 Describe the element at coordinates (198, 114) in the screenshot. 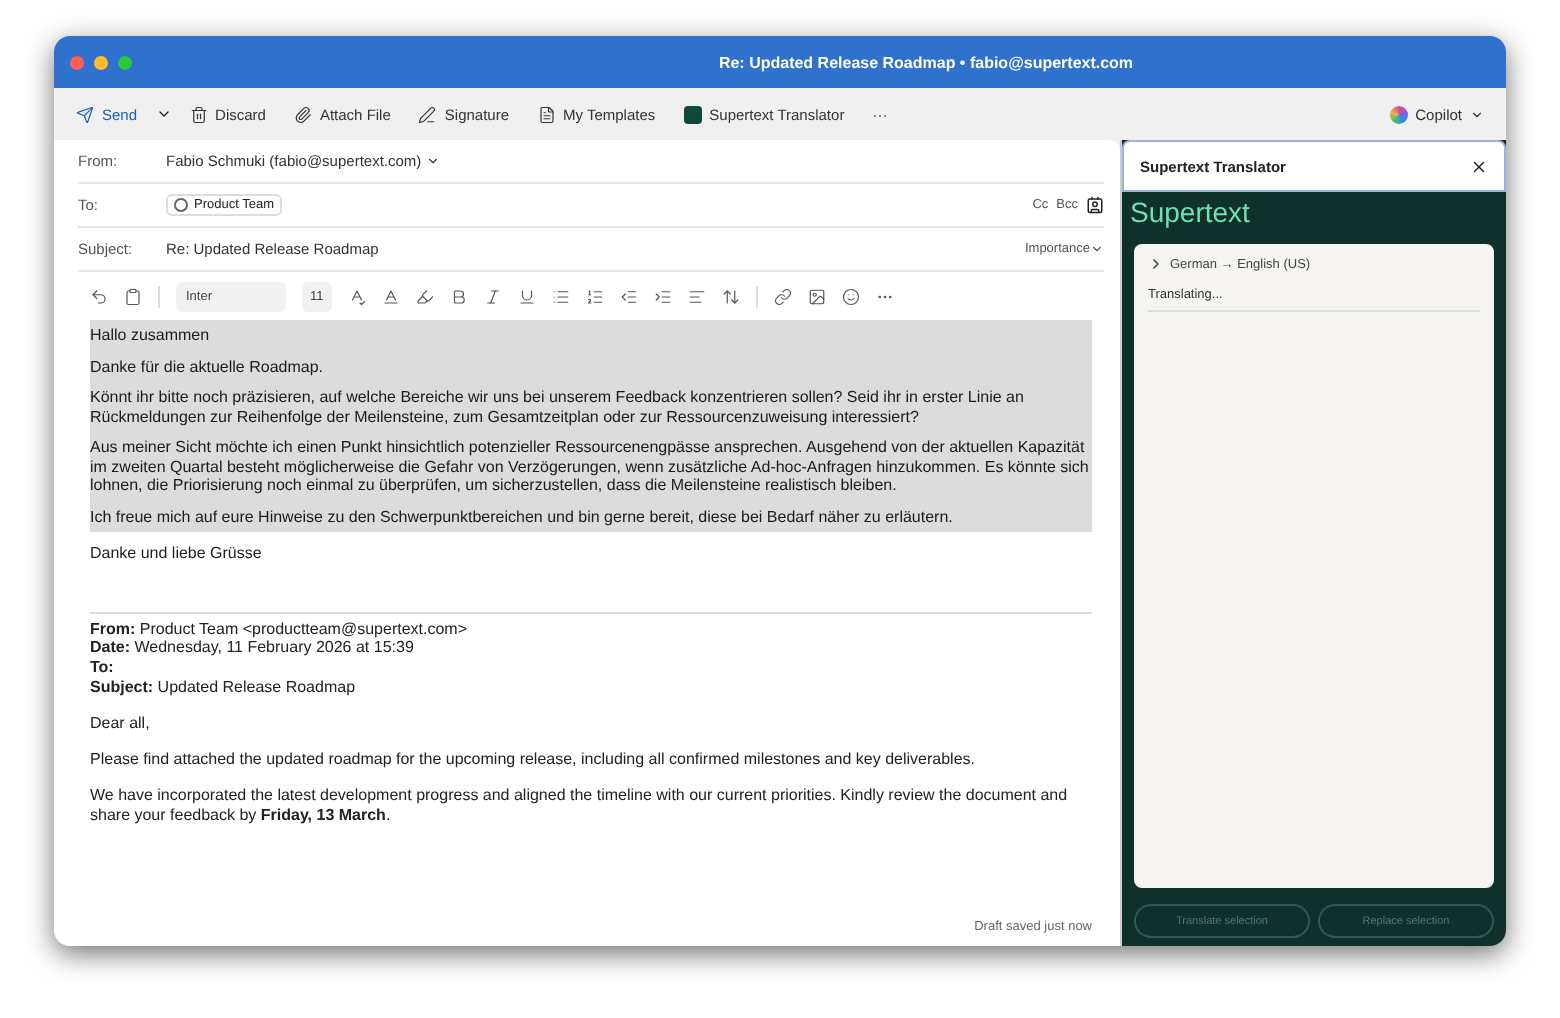

I see `trash-icon` at that location.